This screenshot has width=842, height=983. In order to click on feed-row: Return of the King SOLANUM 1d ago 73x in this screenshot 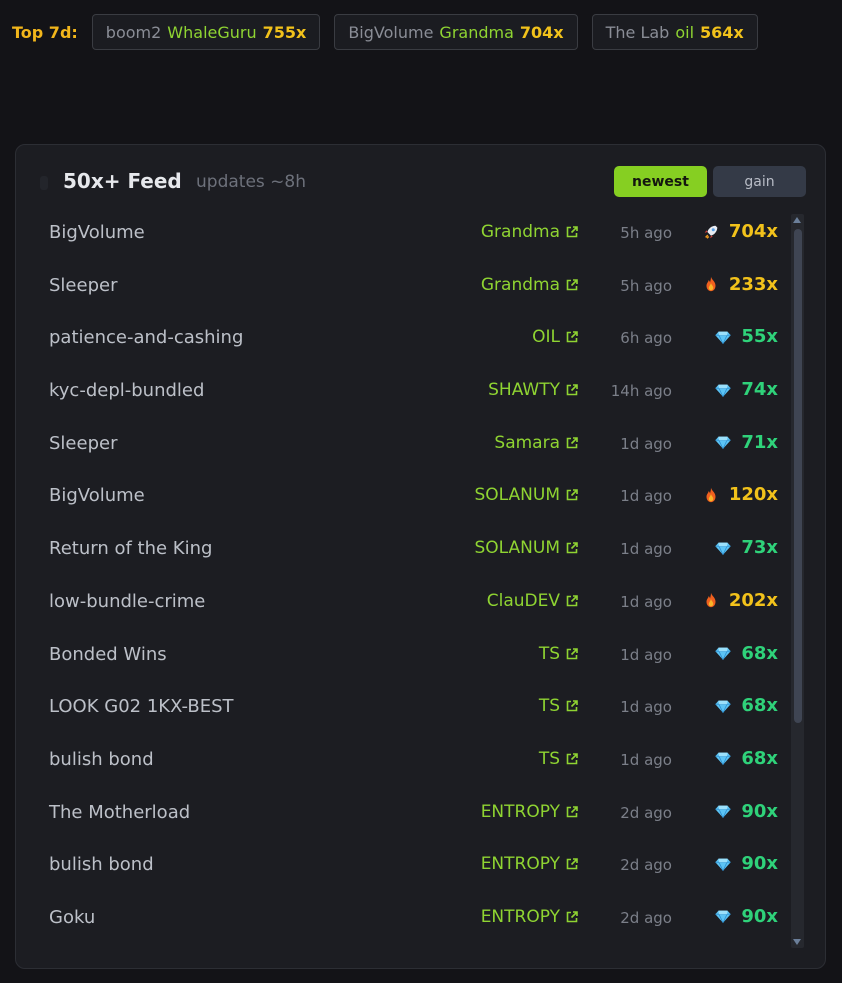, I will do `click(401, 551)`.